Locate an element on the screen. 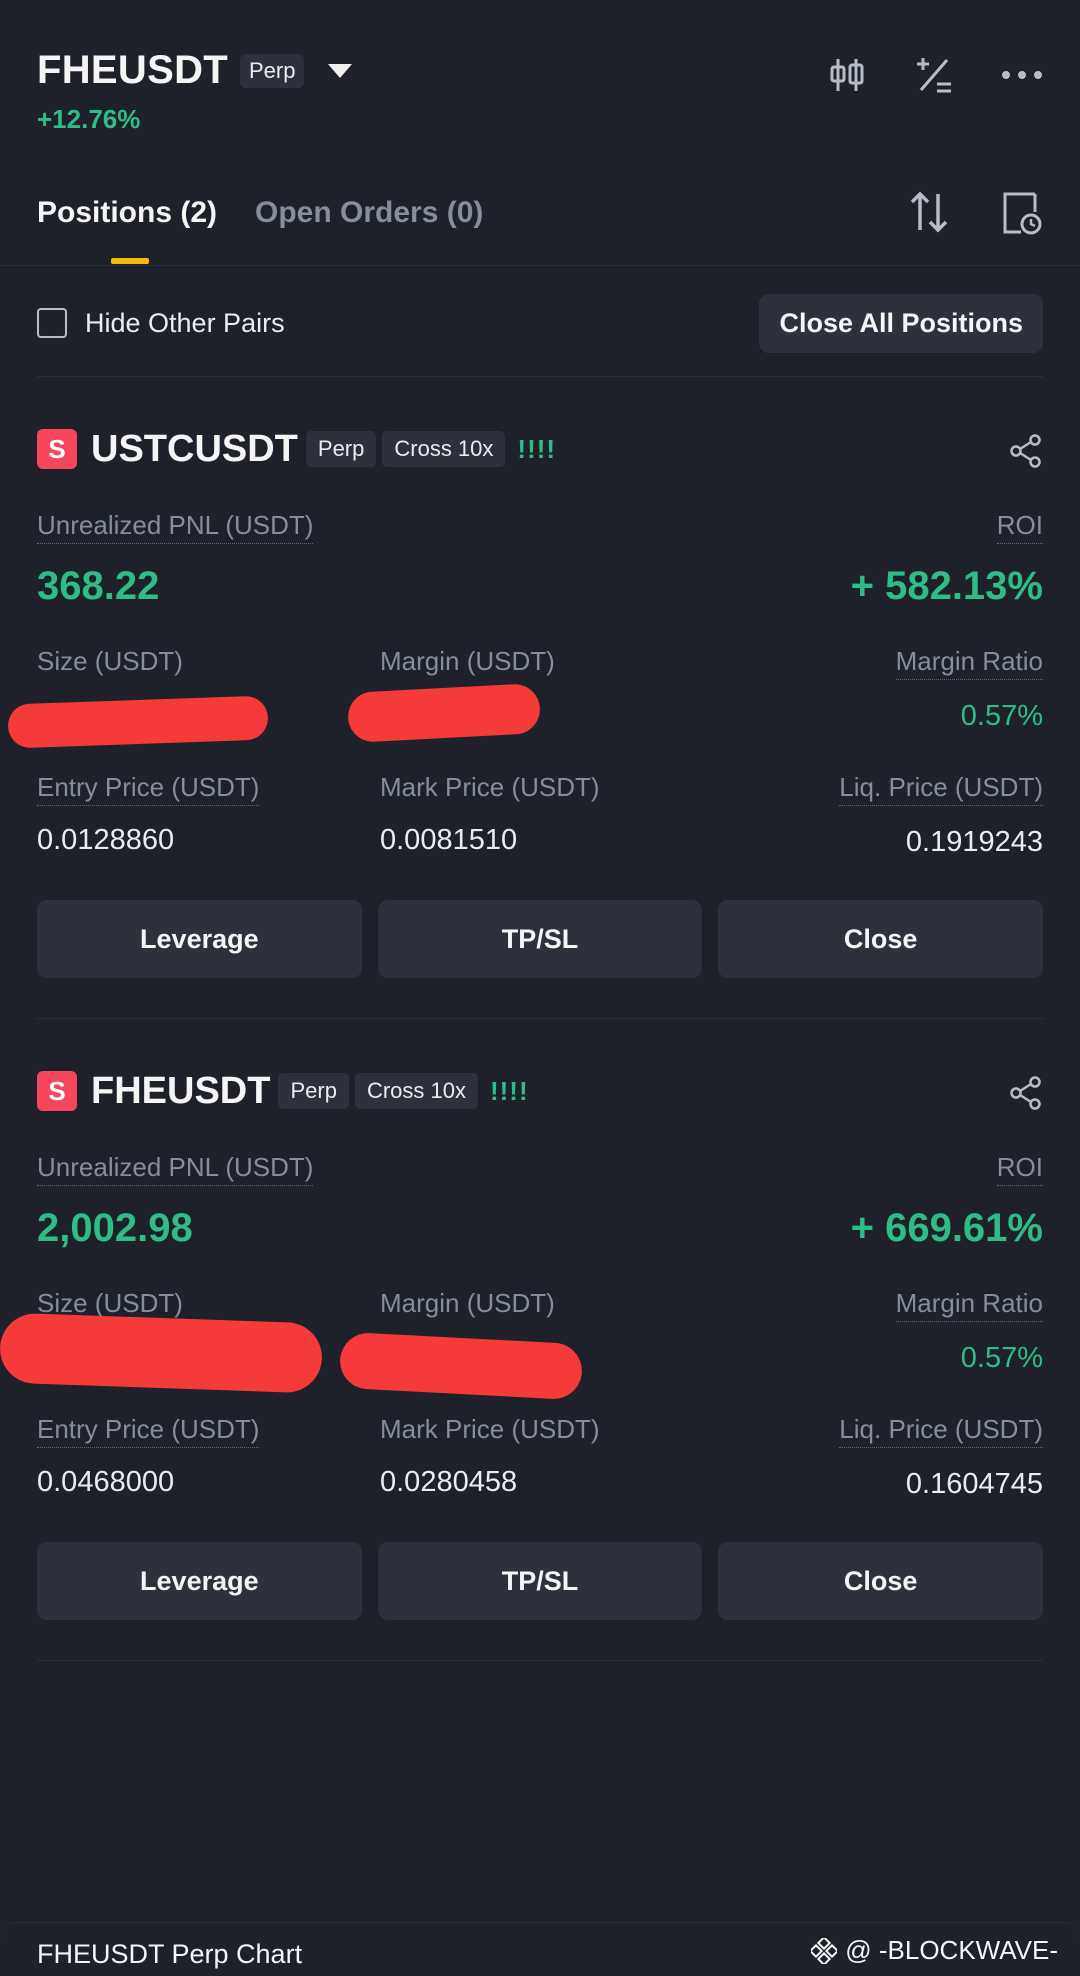 This screenshot has height=1976, width=1080. caret-down-icon is located at coordinates (340, 70).